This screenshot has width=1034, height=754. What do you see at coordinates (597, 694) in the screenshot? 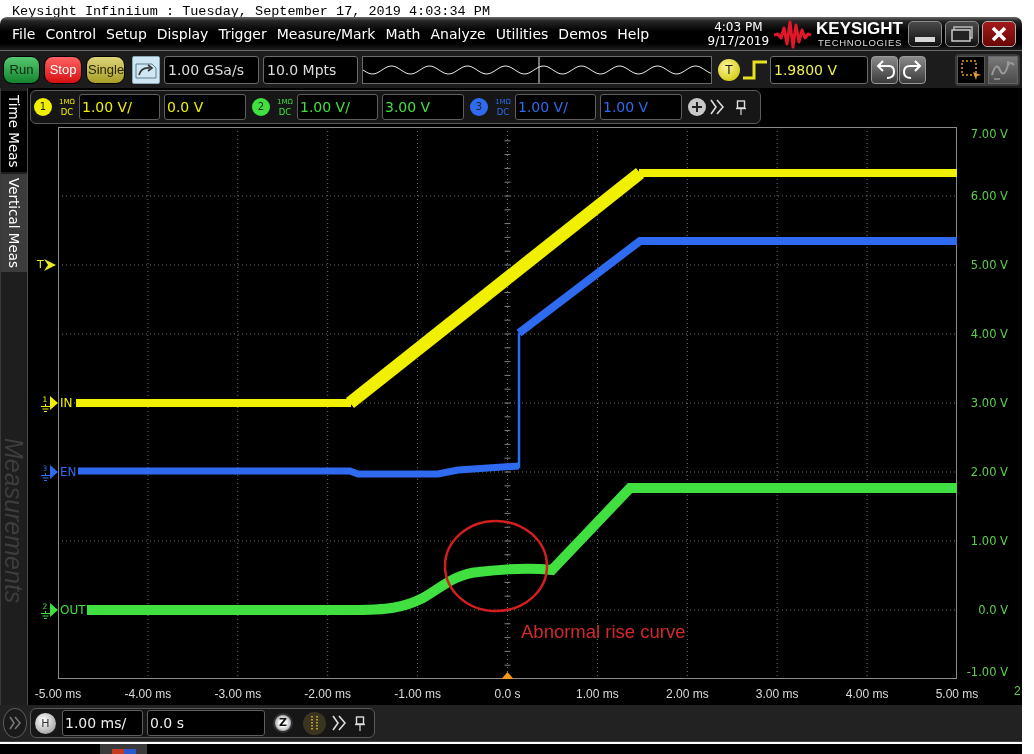
I see `axis-label: 1.00 ms` at bounding box center [597, 694].